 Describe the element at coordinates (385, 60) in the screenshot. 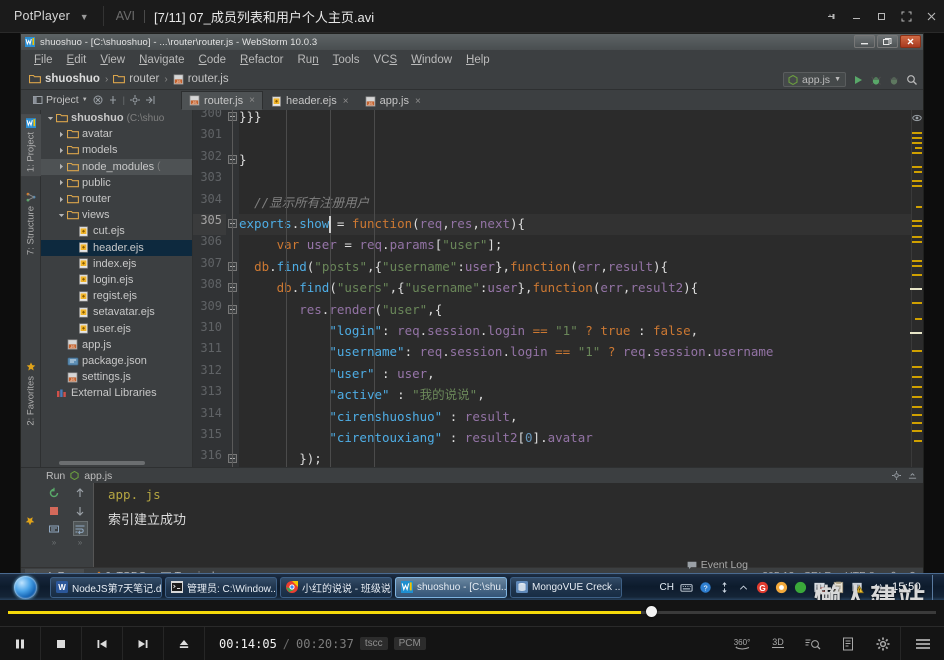

I see `menu-item-vcs: VCS` at that location.